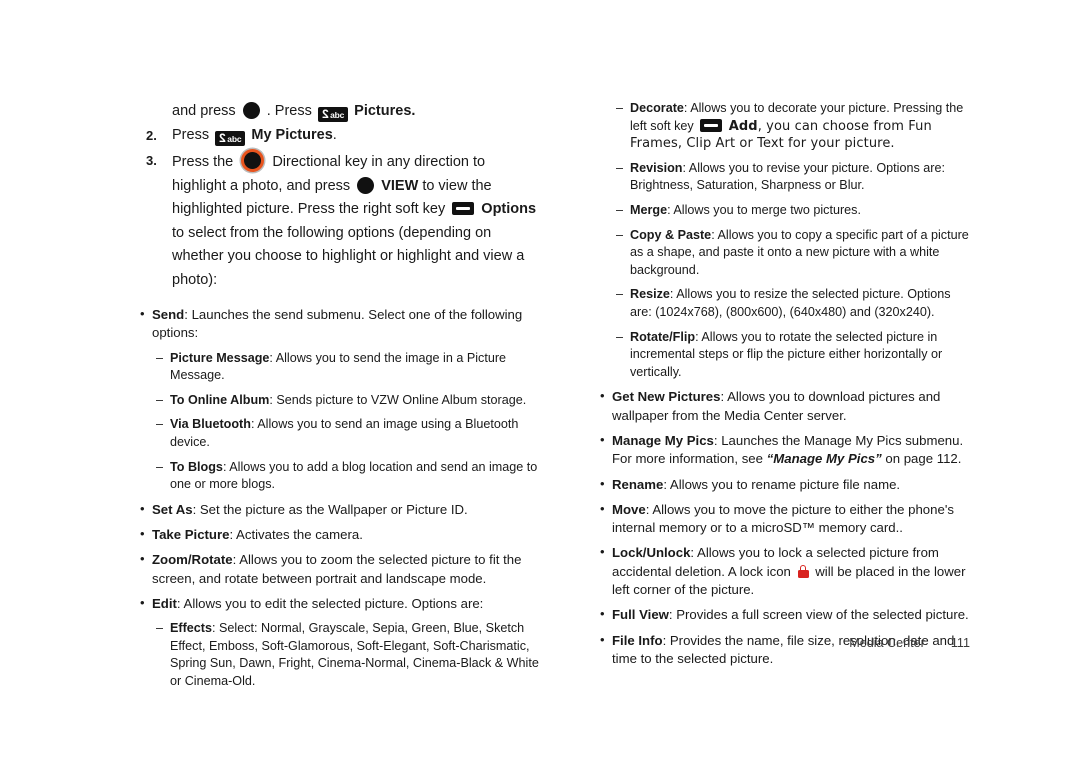  I want to click on step-2-bold: My Pictures, so click(292, 134).